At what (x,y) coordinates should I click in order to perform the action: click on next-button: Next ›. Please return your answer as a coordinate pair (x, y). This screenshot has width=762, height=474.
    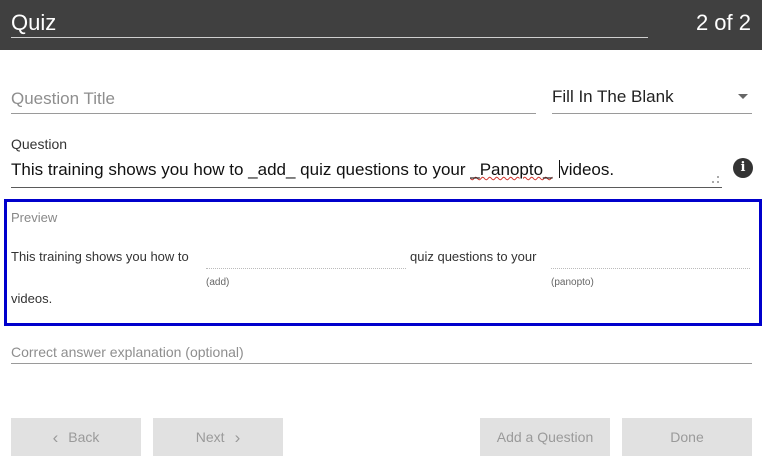
    Looking at the image, I should click on (218, 437).